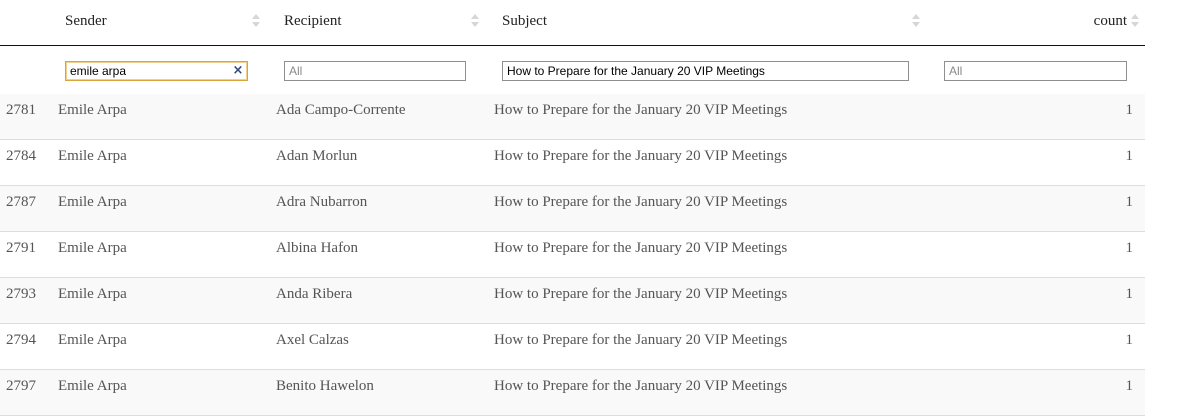  I want to click on recipient-cell: Axel Calzas, so click(312, 340).